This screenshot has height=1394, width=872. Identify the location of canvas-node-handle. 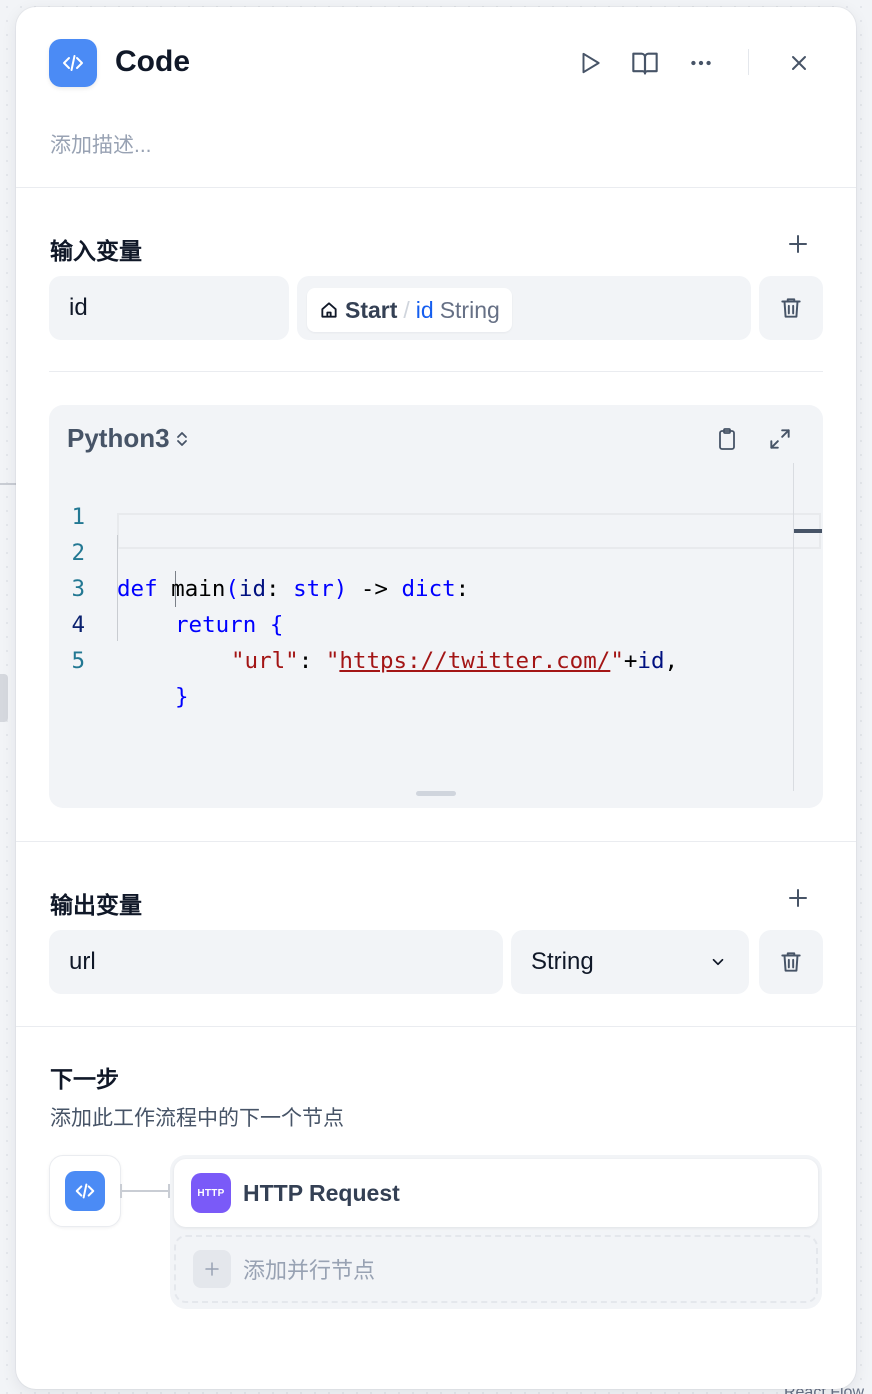
(4, 698).